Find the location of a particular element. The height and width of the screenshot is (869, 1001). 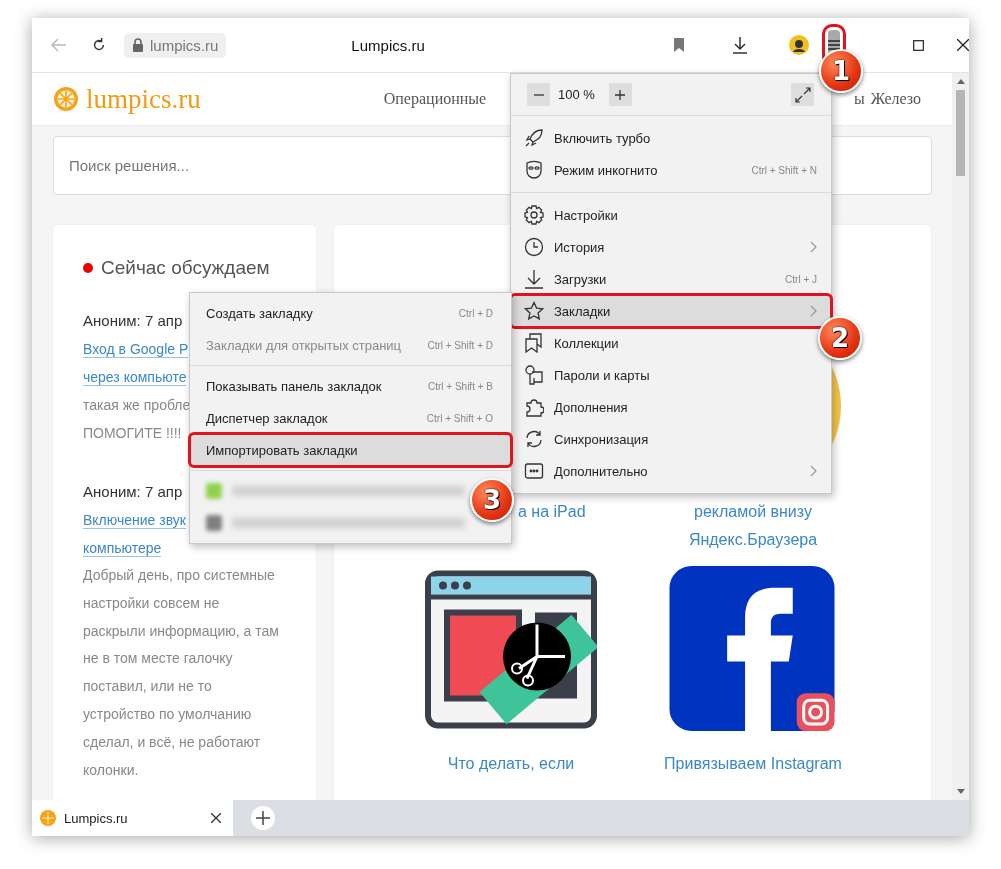

bookmark-icon is located at coordinates (678, 45).